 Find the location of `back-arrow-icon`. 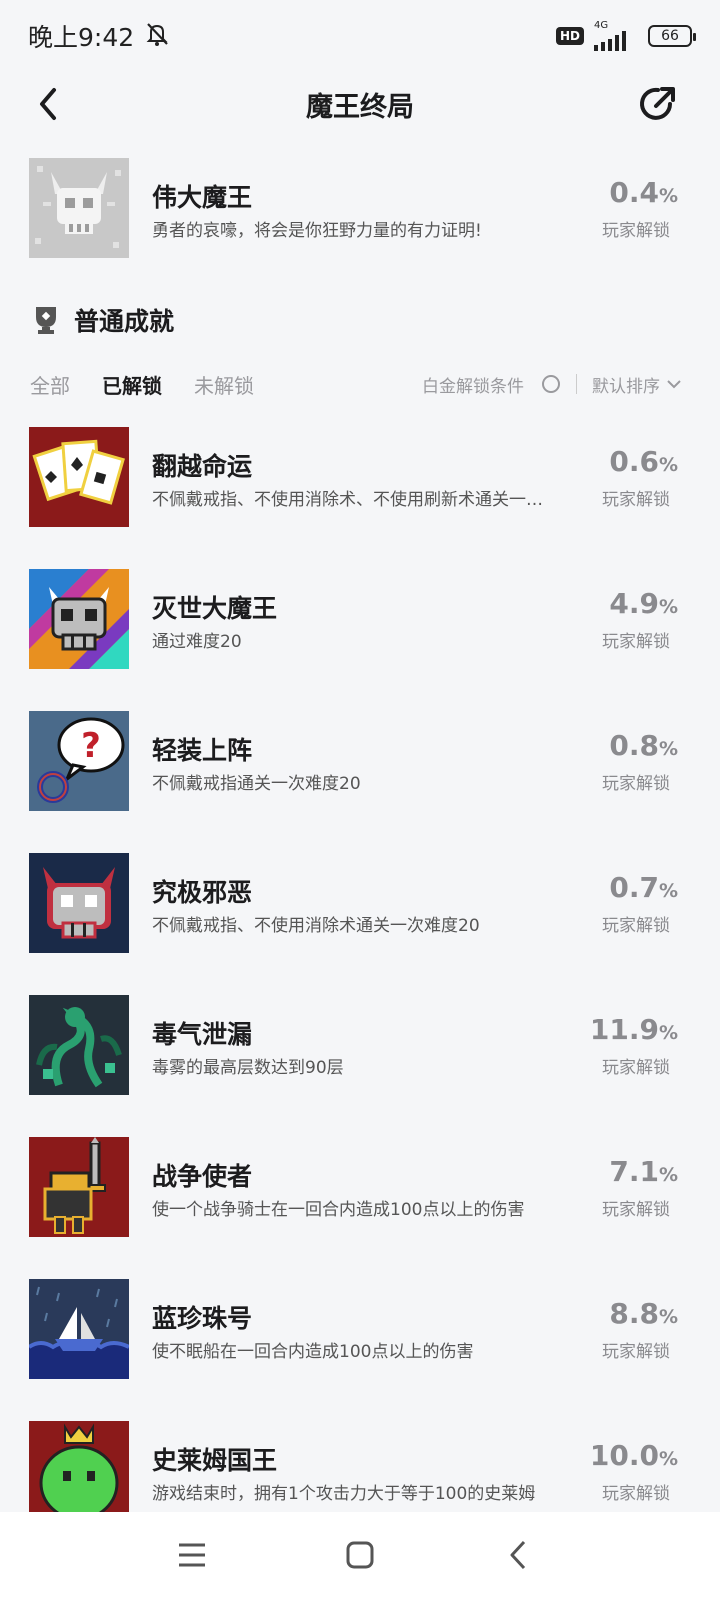

back-arrow-icon is located at coordinates (48, 104).